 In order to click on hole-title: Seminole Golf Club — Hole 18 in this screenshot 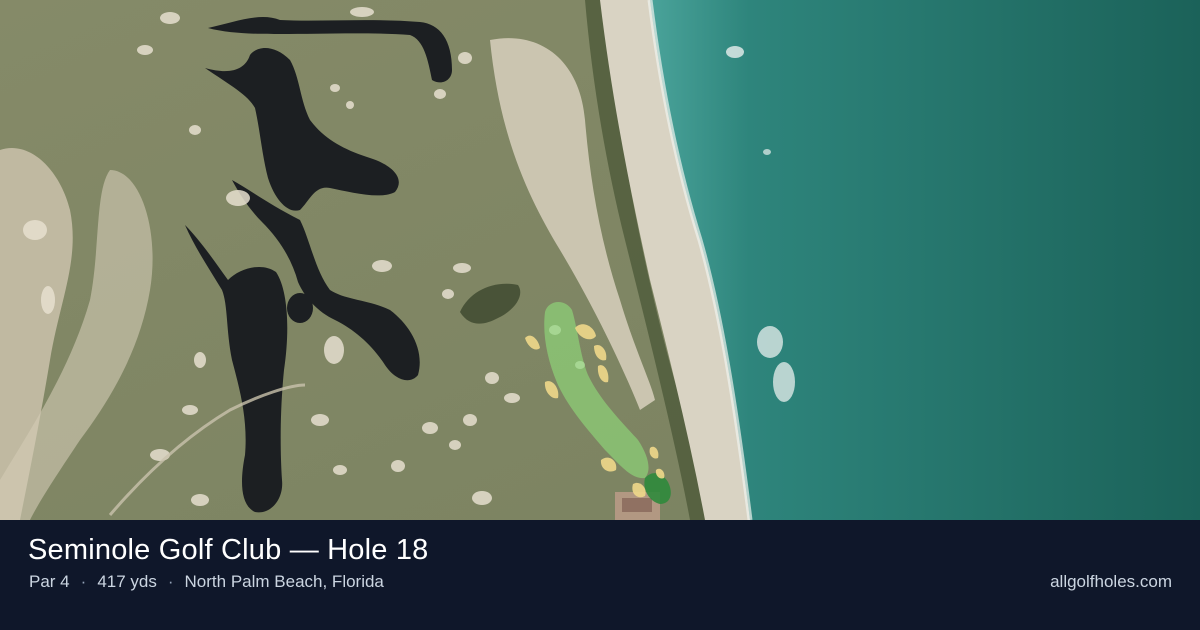, I will do `click(228, 550)`.